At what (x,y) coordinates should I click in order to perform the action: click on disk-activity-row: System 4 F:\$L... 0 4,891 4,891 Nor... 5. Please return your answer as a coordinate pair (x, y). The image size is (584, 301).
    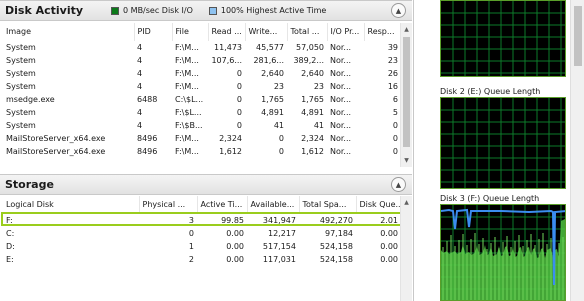
    Looking at the image, I should click on (202, 112).